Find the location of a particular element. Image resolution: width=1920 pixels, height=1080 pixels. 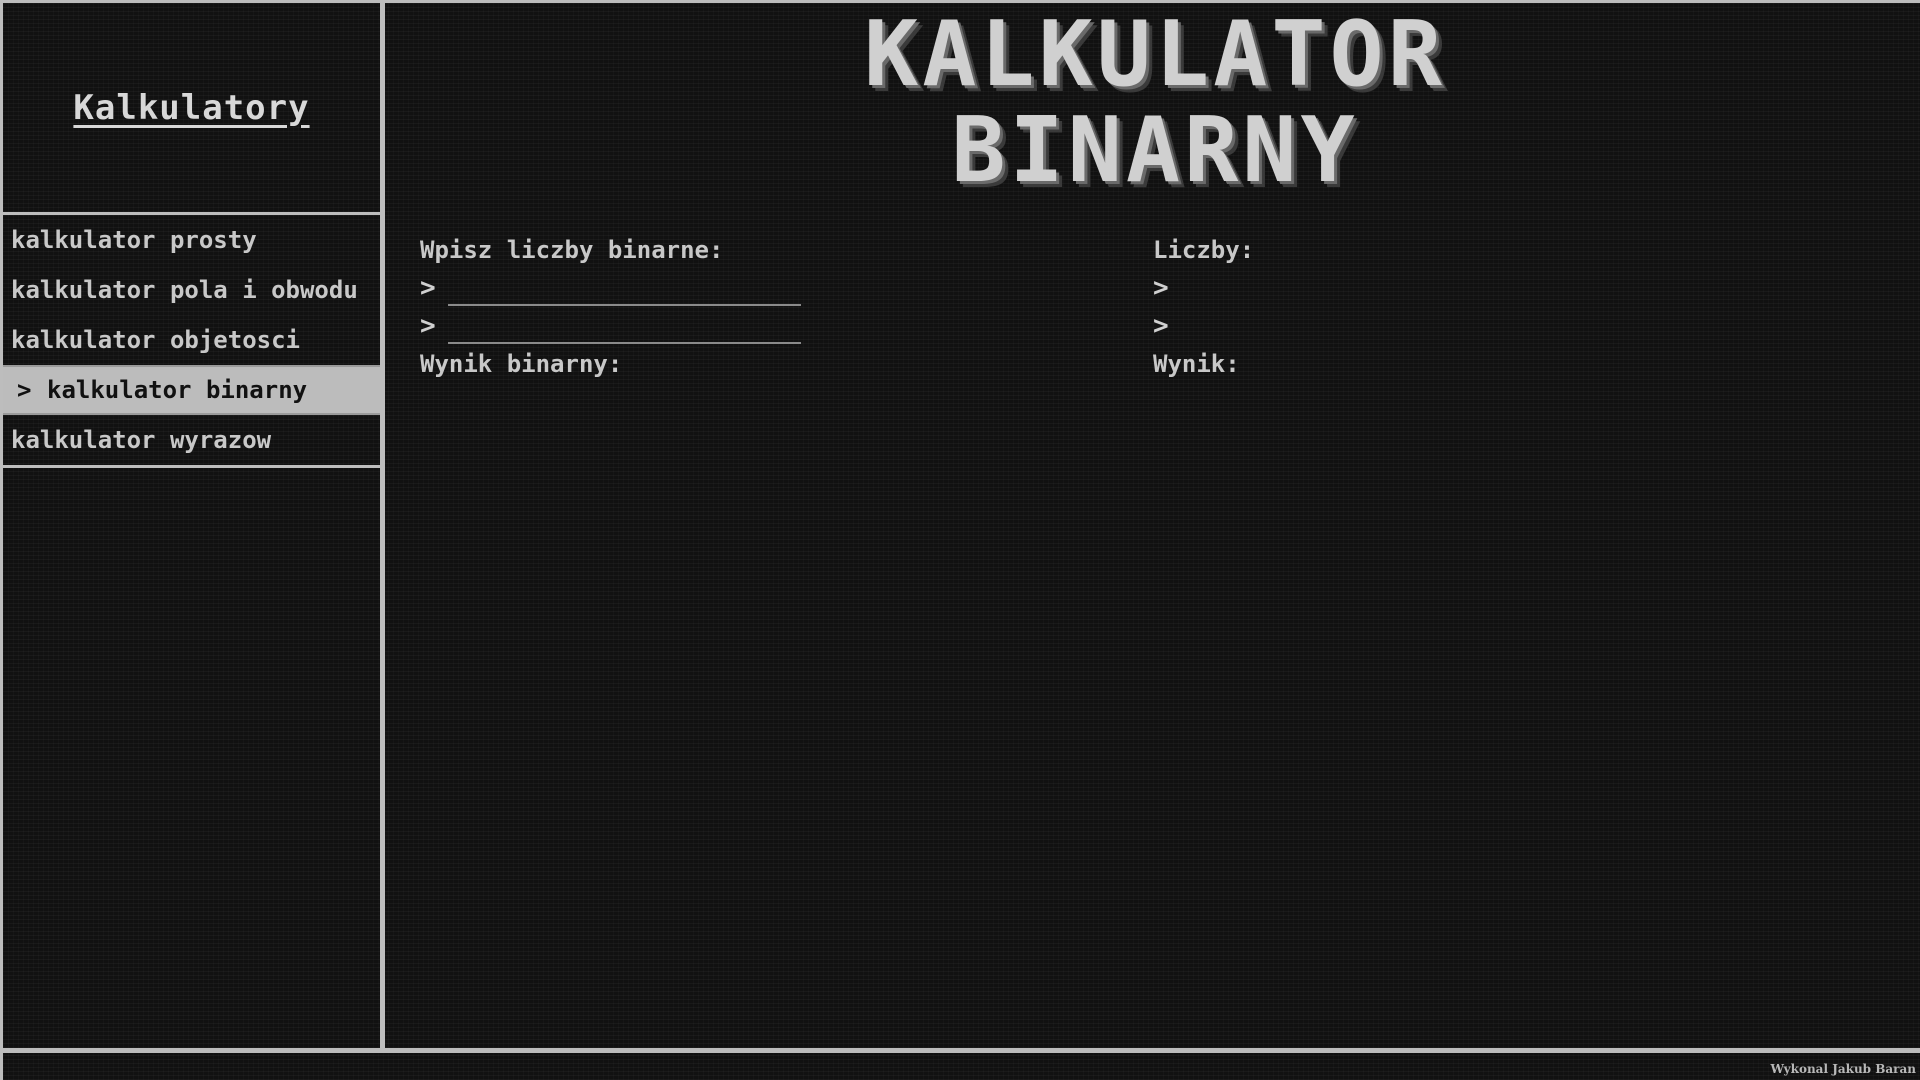

decimal-result-label-text: Wynik: is located at coordinates (1196, 364).